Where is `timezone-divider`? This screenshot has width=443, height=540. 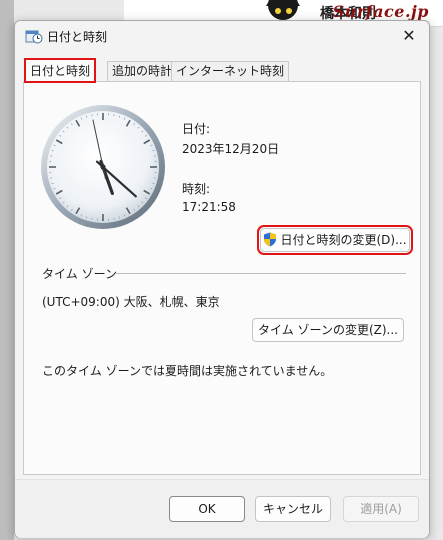
timezone-divider is located at coordinates (261, 273).